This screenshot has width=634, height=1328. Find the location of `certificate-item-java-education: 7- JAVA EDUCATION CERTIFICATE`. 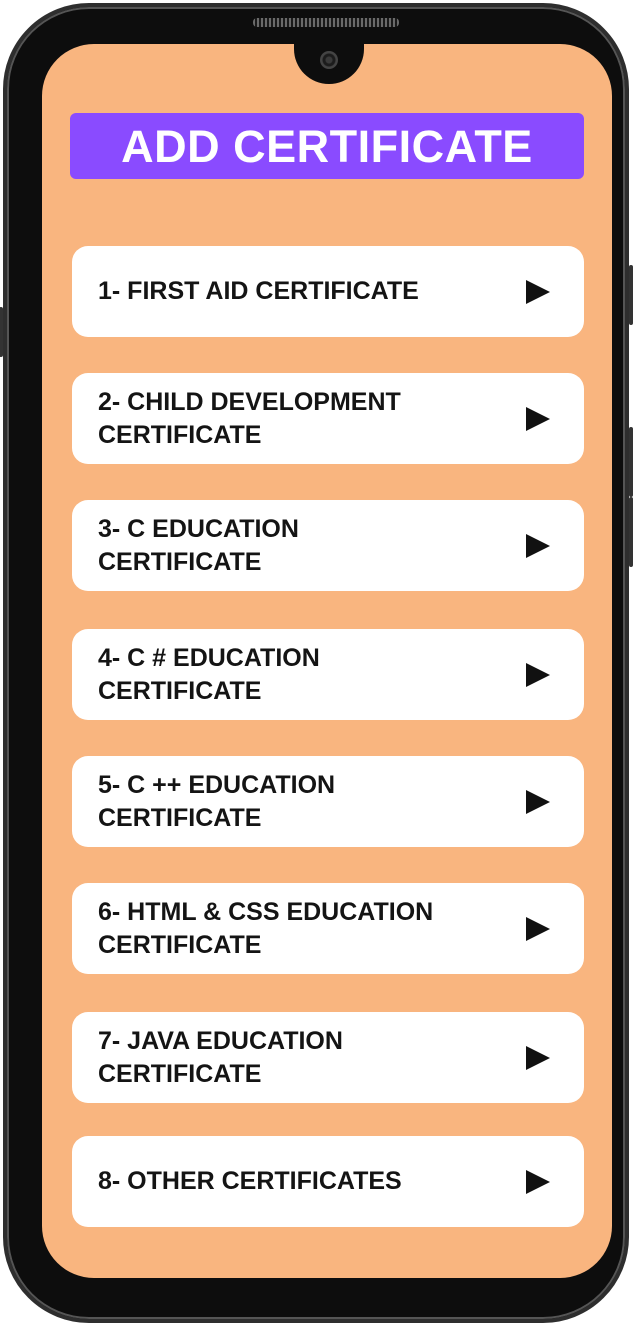

certificate-item-java-education: 7- JAVA EDUCATION CERTIFICATE is located at coordinates (328, 1057).